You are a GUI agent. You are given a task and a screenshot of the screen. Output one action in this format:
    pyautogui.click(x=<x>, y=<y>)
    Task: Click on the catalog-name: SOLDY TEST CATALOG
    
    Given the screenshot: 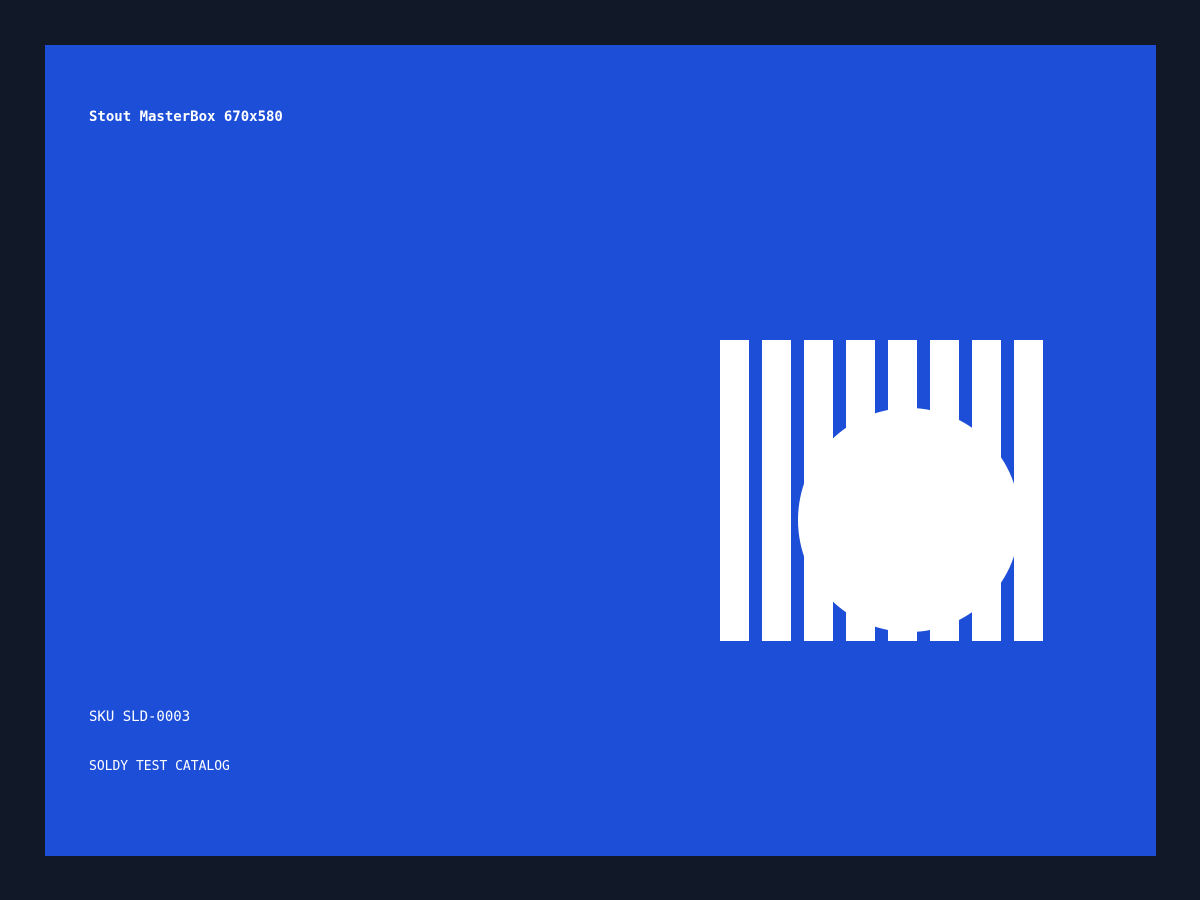 What is the action you would take?
    pyautogui.click(x=159, y=766)
    